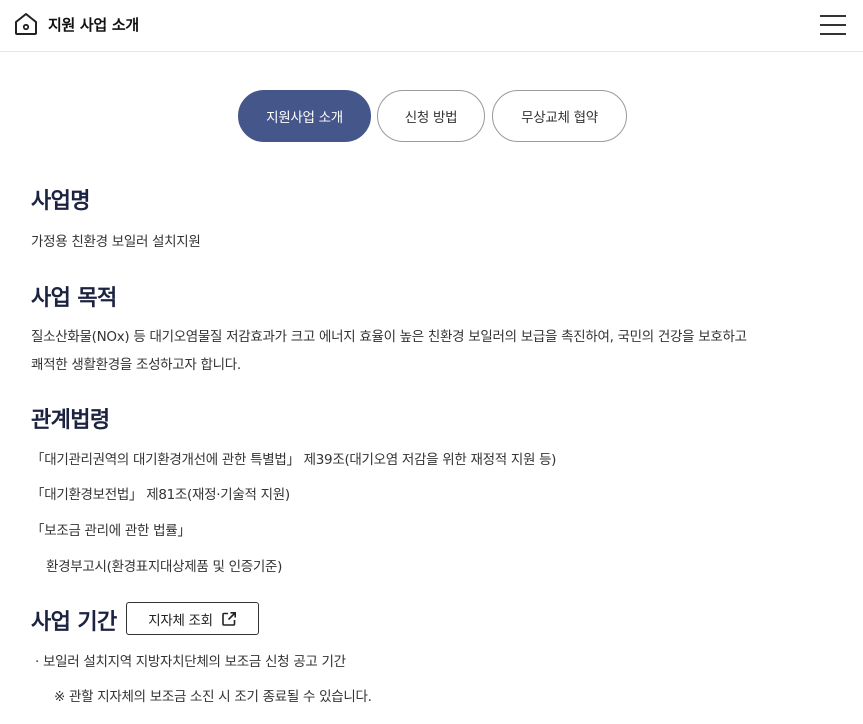 Image resolution: width=863 pixels, height=724 pixels. What do you see at coordinates (833, 25) in the screenshot?
I see `hamburger-menu-icon` at bounding box center [833, 25].